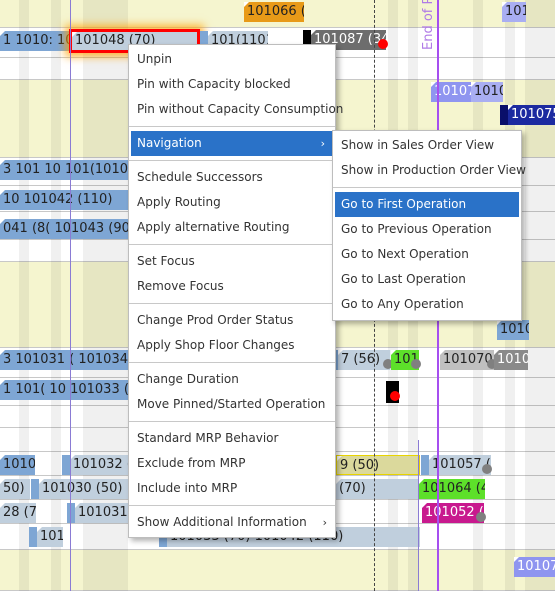 The image size is (555, 591). I want to click on menu-item-go-to-previous-operation: Go to Previous Operation, so click(427, 229).